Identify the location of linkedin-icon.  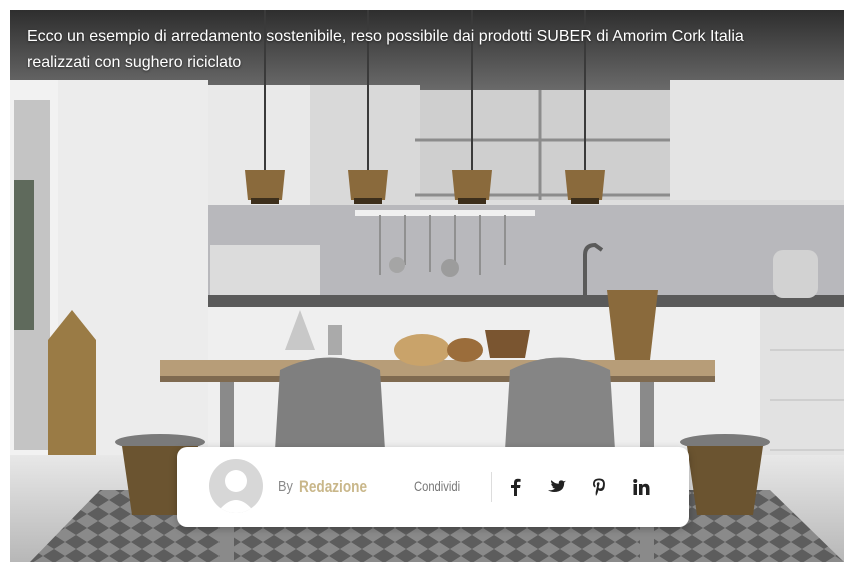
(640, 487).